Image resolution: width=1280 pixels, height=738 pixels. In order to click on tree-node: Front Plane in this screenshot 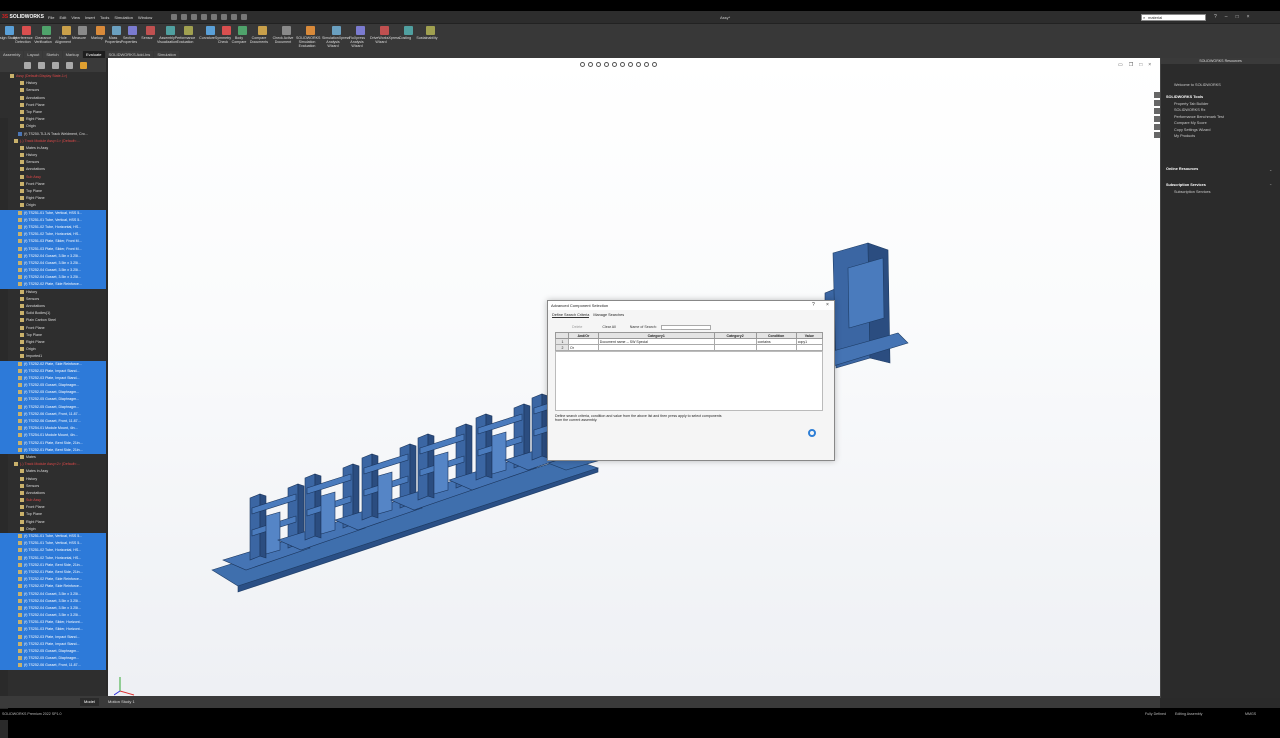, I will do `click(53, 507)`.